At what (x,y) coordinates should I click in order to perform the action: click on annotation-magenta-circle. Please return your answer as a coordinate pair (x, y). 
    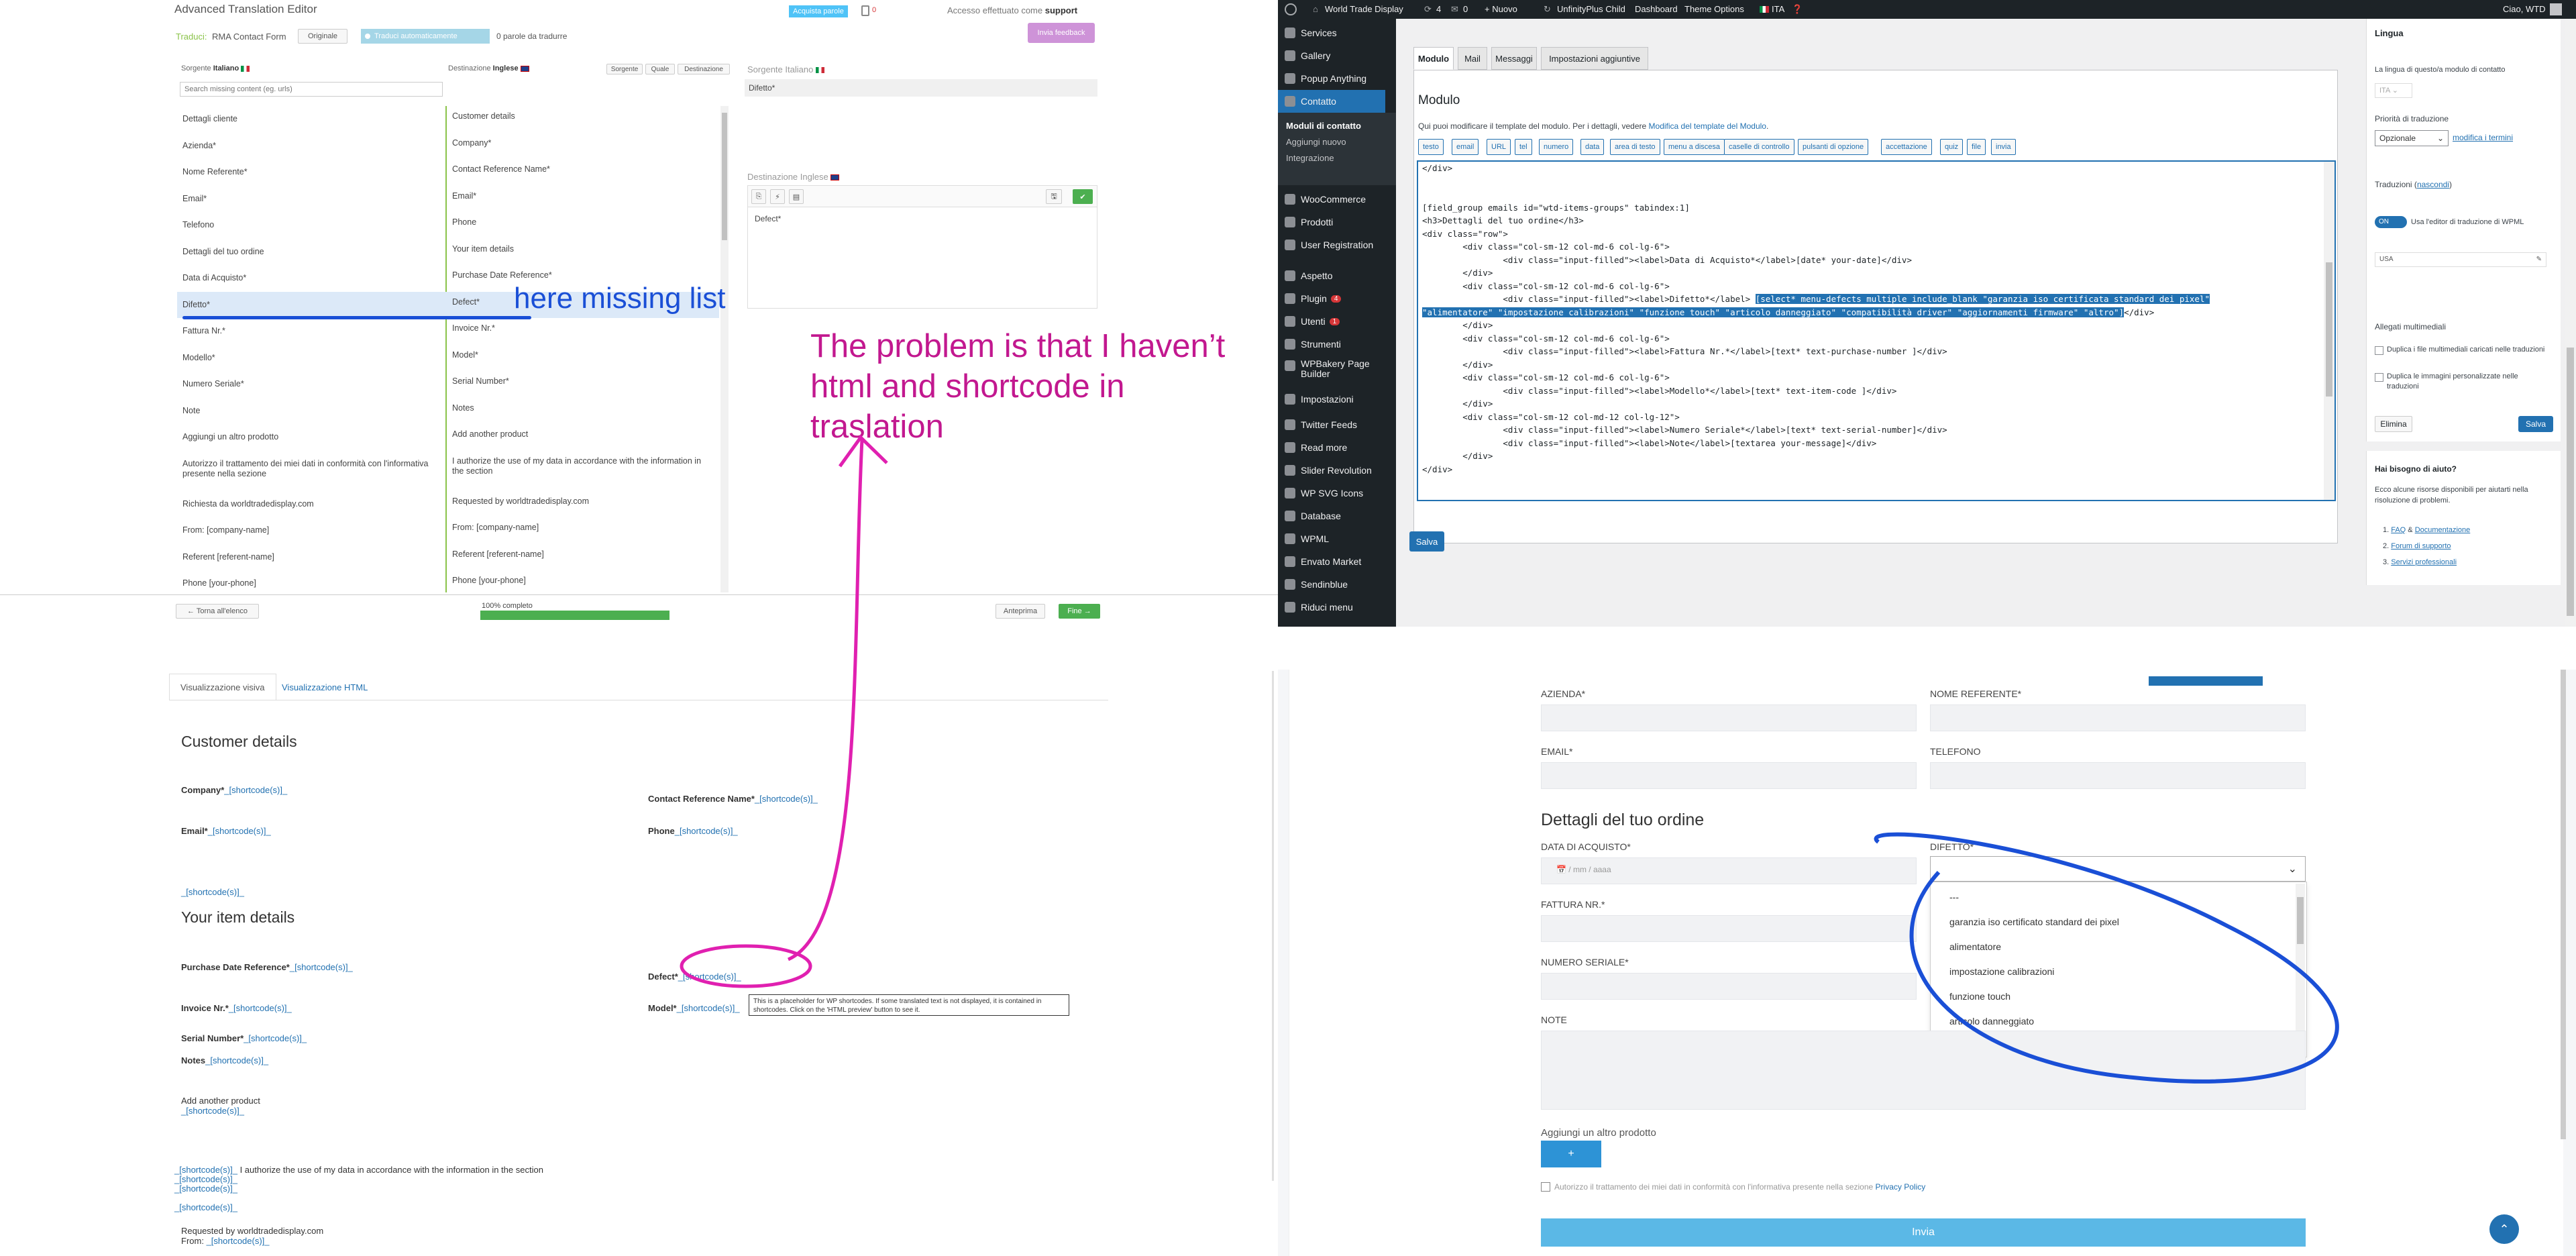
    Looking at the image, I should click on (746, 966).